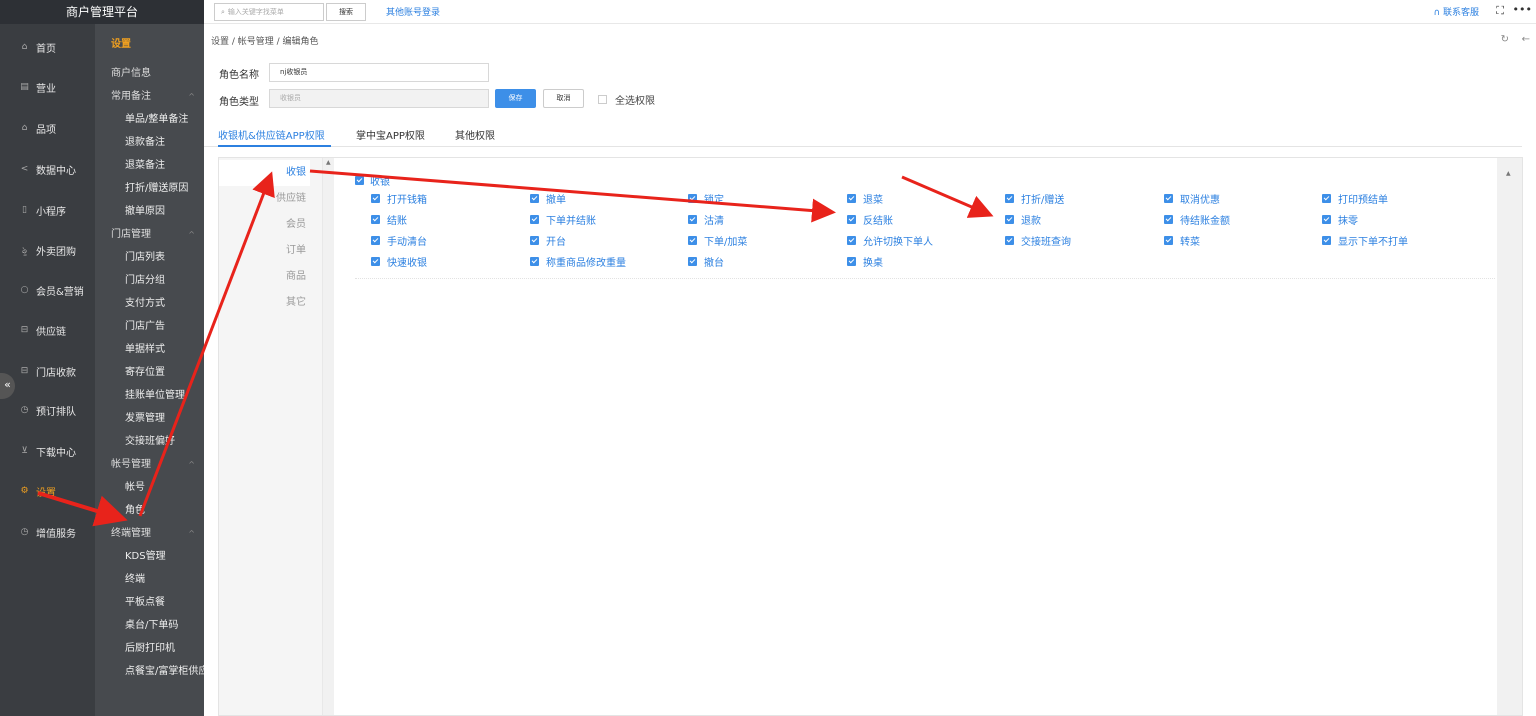 Image resolution: width=1536 pixels, height=716 pixels. Describe the element at coordinates (149, 97) in the screenshot. I see `submenu-group: 常用备注 ^` at that location.